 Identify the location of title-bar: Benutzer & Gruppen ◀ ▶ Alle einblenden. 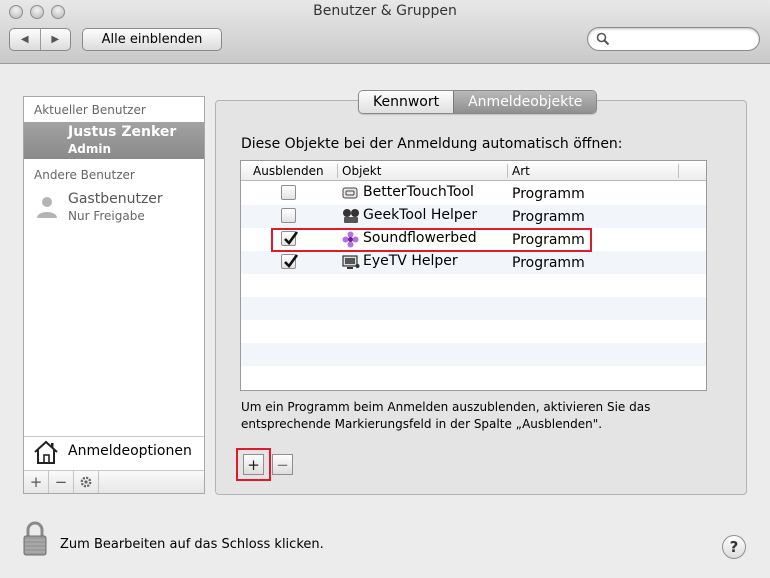
(385, 32).